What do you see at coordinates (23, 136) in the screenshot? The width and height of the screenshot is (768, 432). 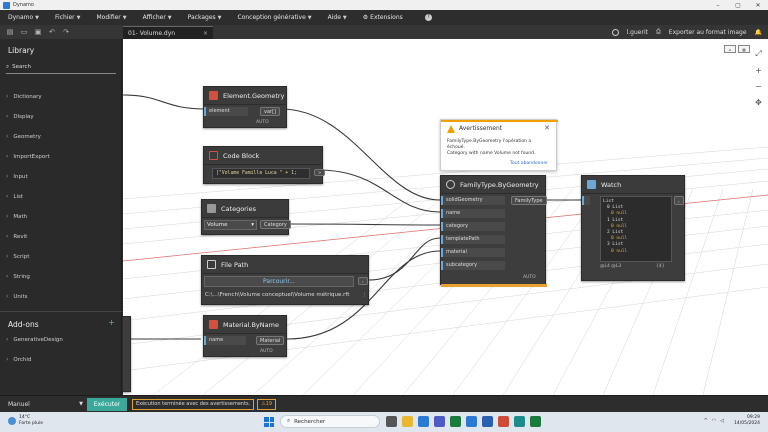 I see `library-item-geometry: › Geometry` at bounding box center [23, 136].